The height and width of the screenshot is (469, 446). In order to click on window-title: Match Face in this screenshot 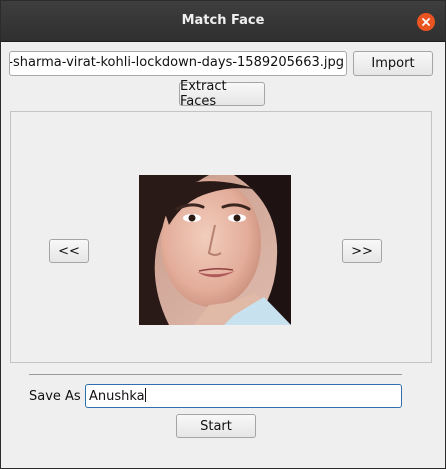, I will do `click(223, 20)`.